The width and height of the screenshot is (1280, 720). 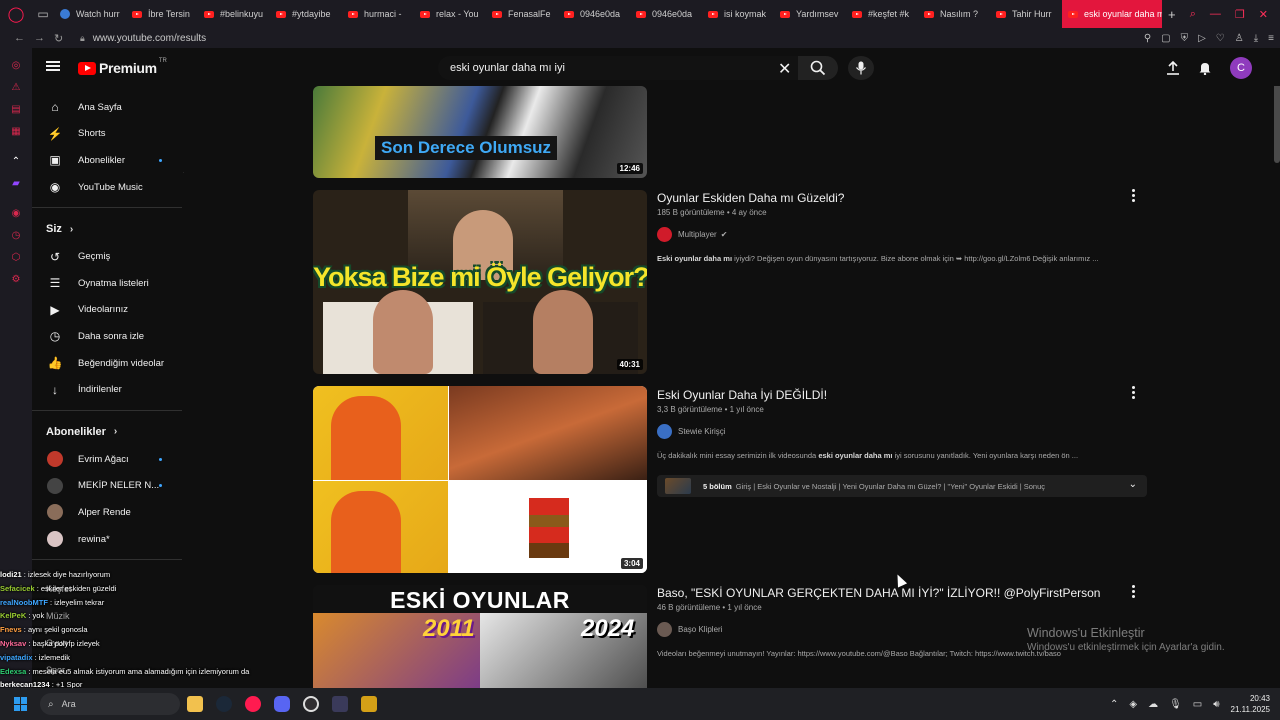 I want to click on sidebar-player-icon: ◉, so click(x=16, y=213).